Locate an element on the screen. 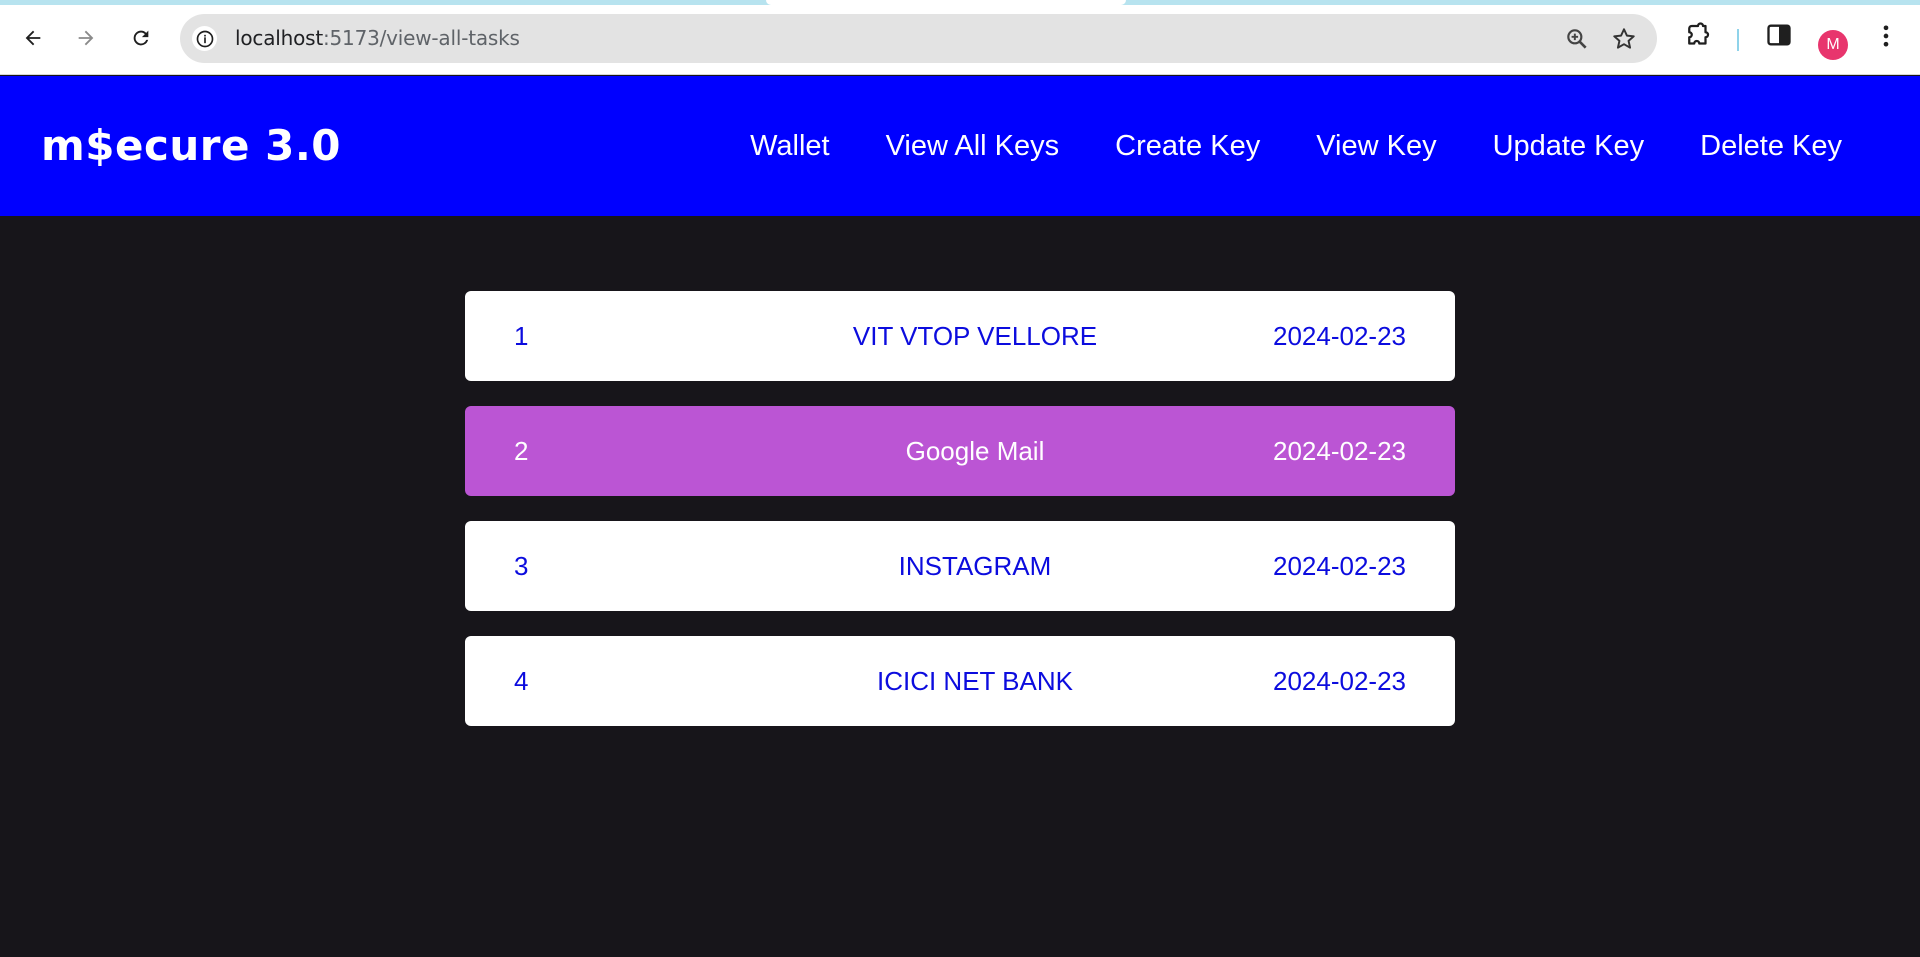 The width and height of the screenshot is (1920, 957). zoom-button is located at coordinates (1577, 41).